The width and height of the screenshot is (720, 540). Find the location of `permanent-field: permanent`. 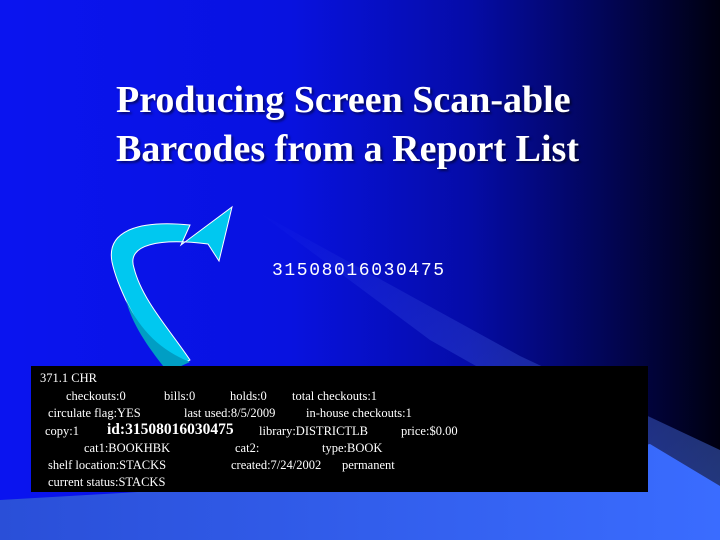

permanent-field: permanent is located at coordinates (368, 465).